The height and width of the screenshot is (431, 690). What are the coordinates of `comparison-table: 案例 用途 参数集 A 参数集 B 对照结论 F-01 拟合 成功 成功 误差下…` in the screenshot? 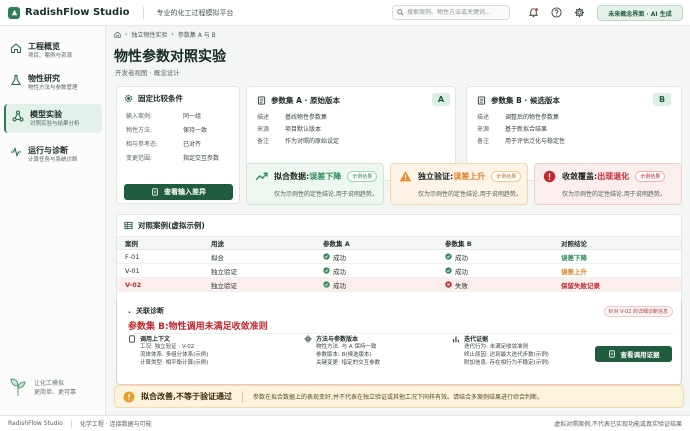 It's located at (399, 264).